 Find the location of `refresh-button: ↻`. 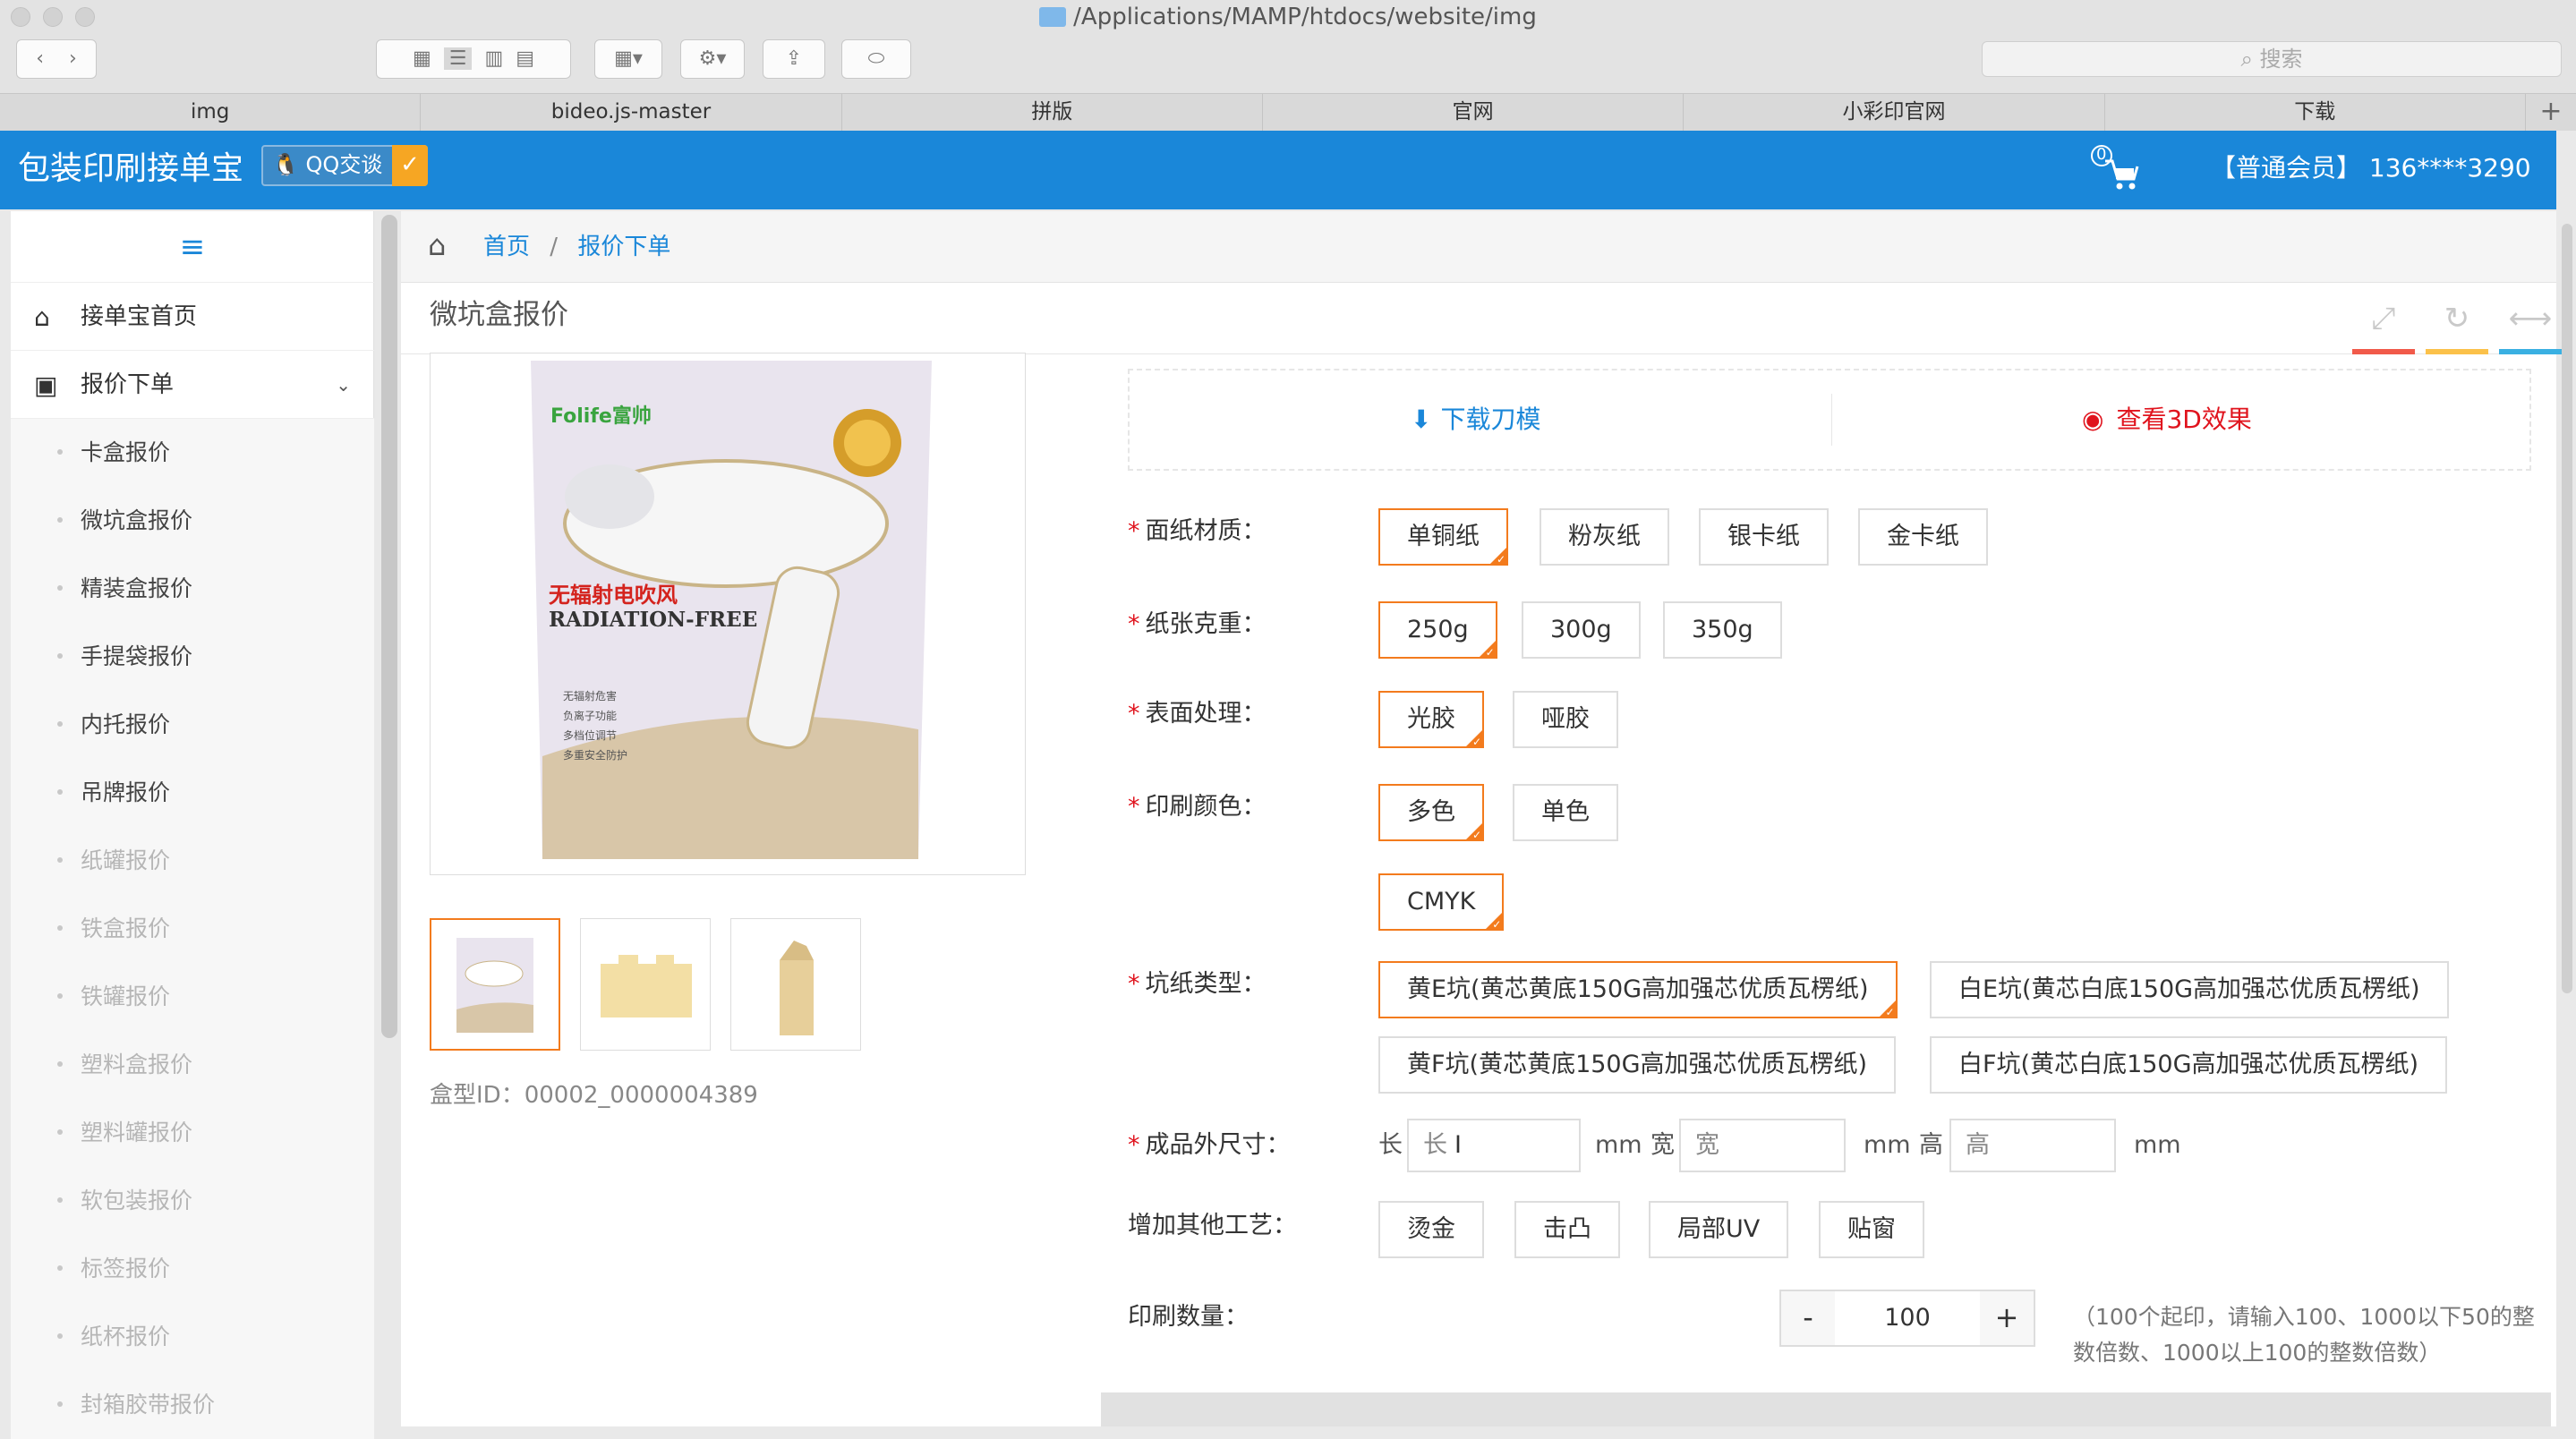

refresh-button: ↻ is located at coordinates (2457, 318).